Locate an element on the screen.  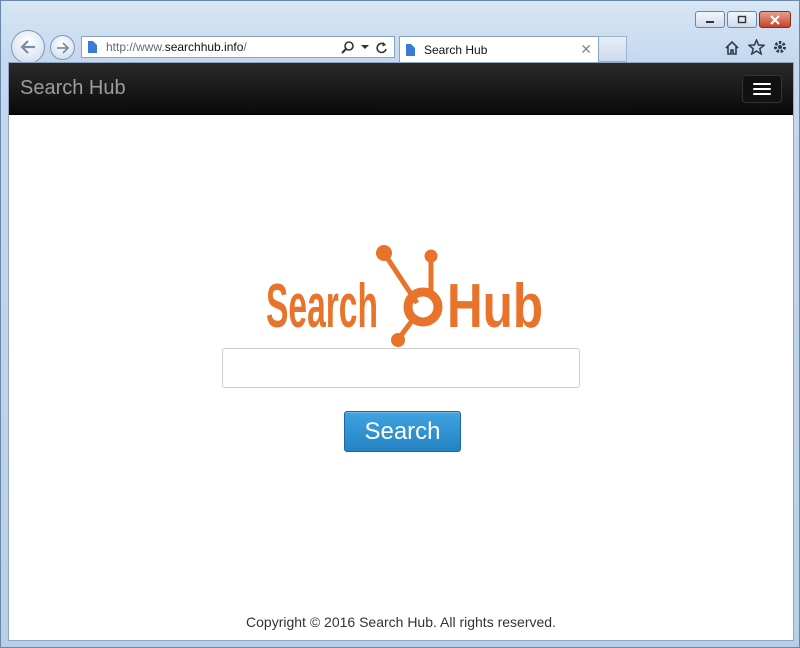
hub-sprocket-icon is located at coordinates (409, 296).